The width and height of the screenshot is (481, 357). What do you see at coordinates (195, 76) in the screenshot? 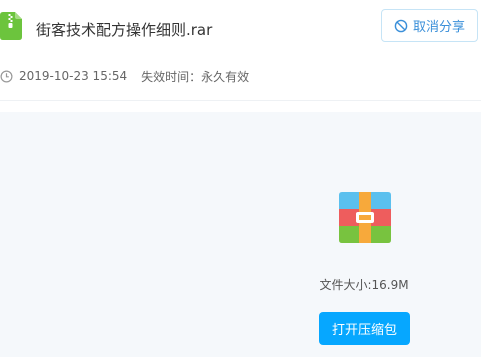
I see `expiry-text: 失效时间：永久有效` at bounding box center [195, 76].